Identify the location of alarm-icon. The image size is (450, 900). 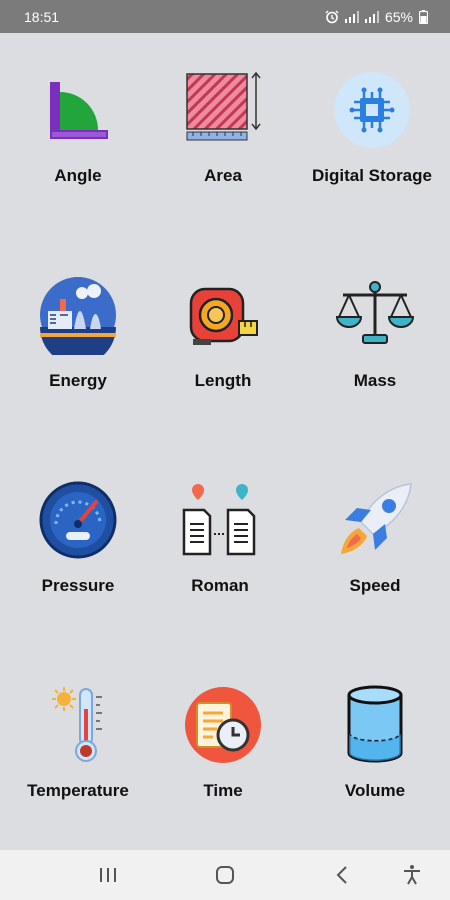
(332, 16).